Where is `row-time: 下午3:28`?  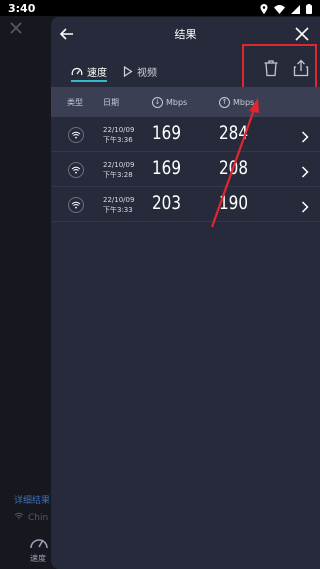
row-time: 下午3:28 is located at coordinates (118, 175).